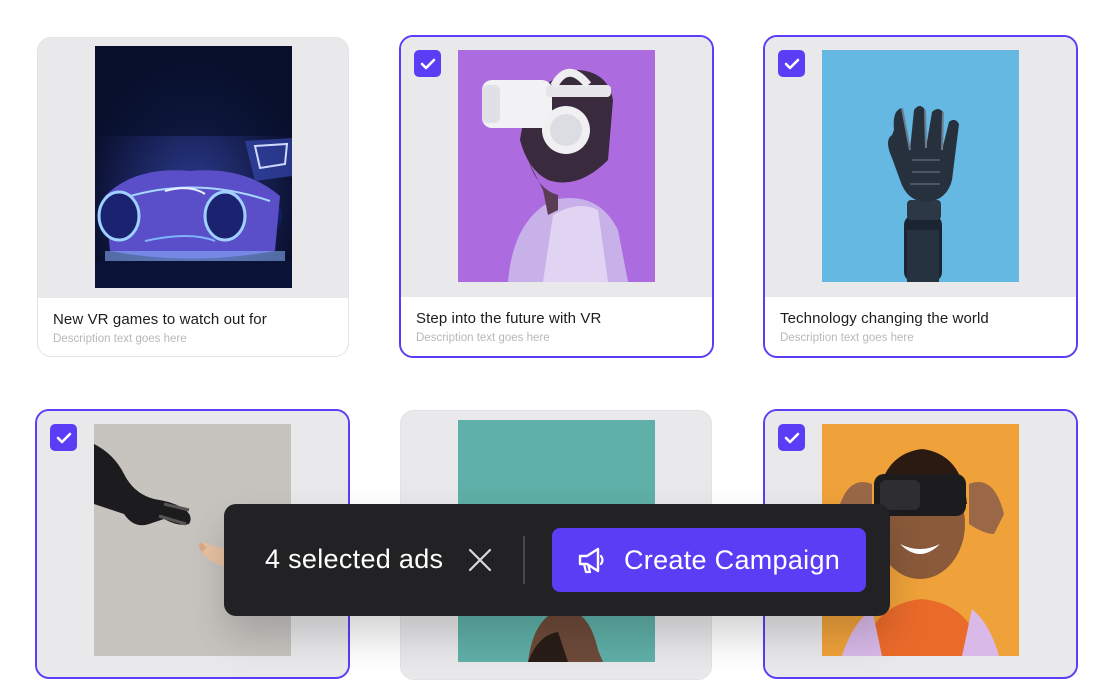 The image size is (1112, 680). I want to click on vr-games-image, so click(193, 167).